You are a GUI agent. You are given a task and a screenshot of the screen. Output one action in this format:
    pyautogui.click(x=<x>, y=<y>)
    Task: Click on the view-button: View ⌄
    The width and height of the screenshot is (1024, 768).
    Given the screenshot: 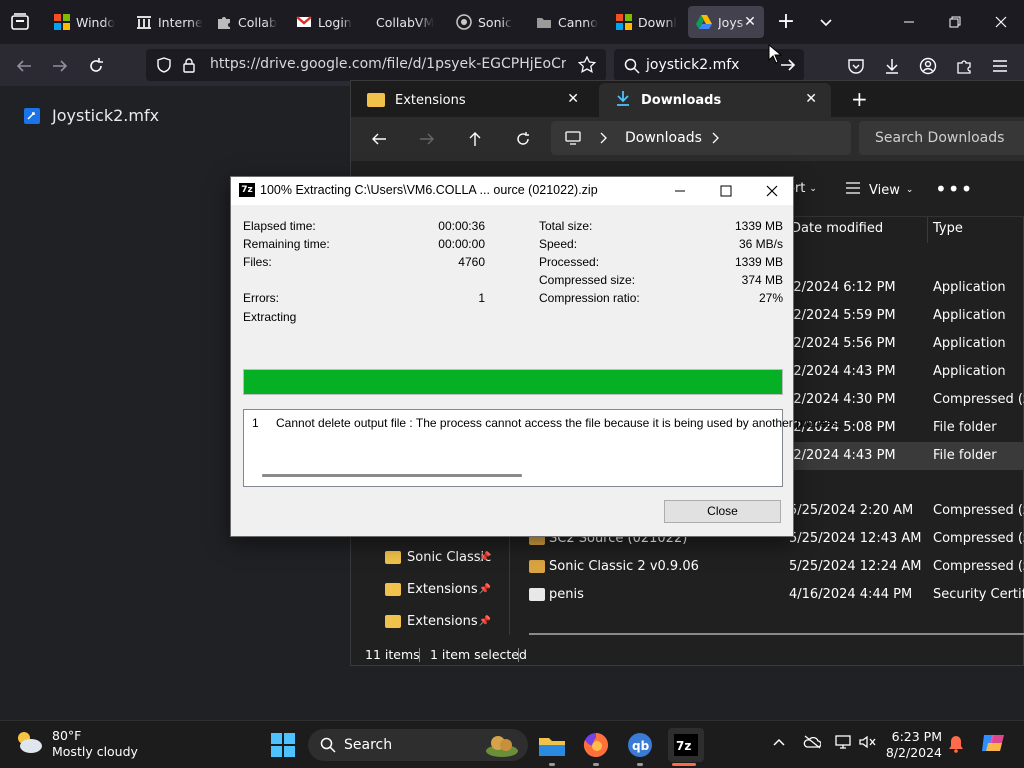 What is the action you would take?
    pyautogui.click(x=879, y=190)
    